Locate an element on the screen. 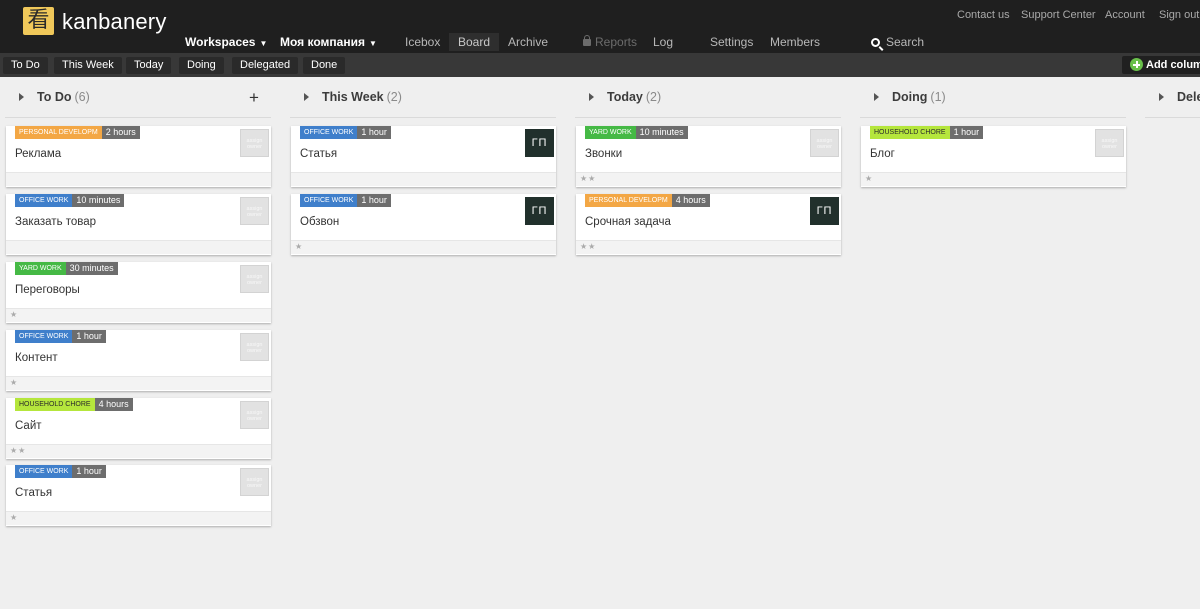 The height and width of the screenshot is (609, 1200). company-menu: Моя компания ▼ is located at coordinates (328, 42).